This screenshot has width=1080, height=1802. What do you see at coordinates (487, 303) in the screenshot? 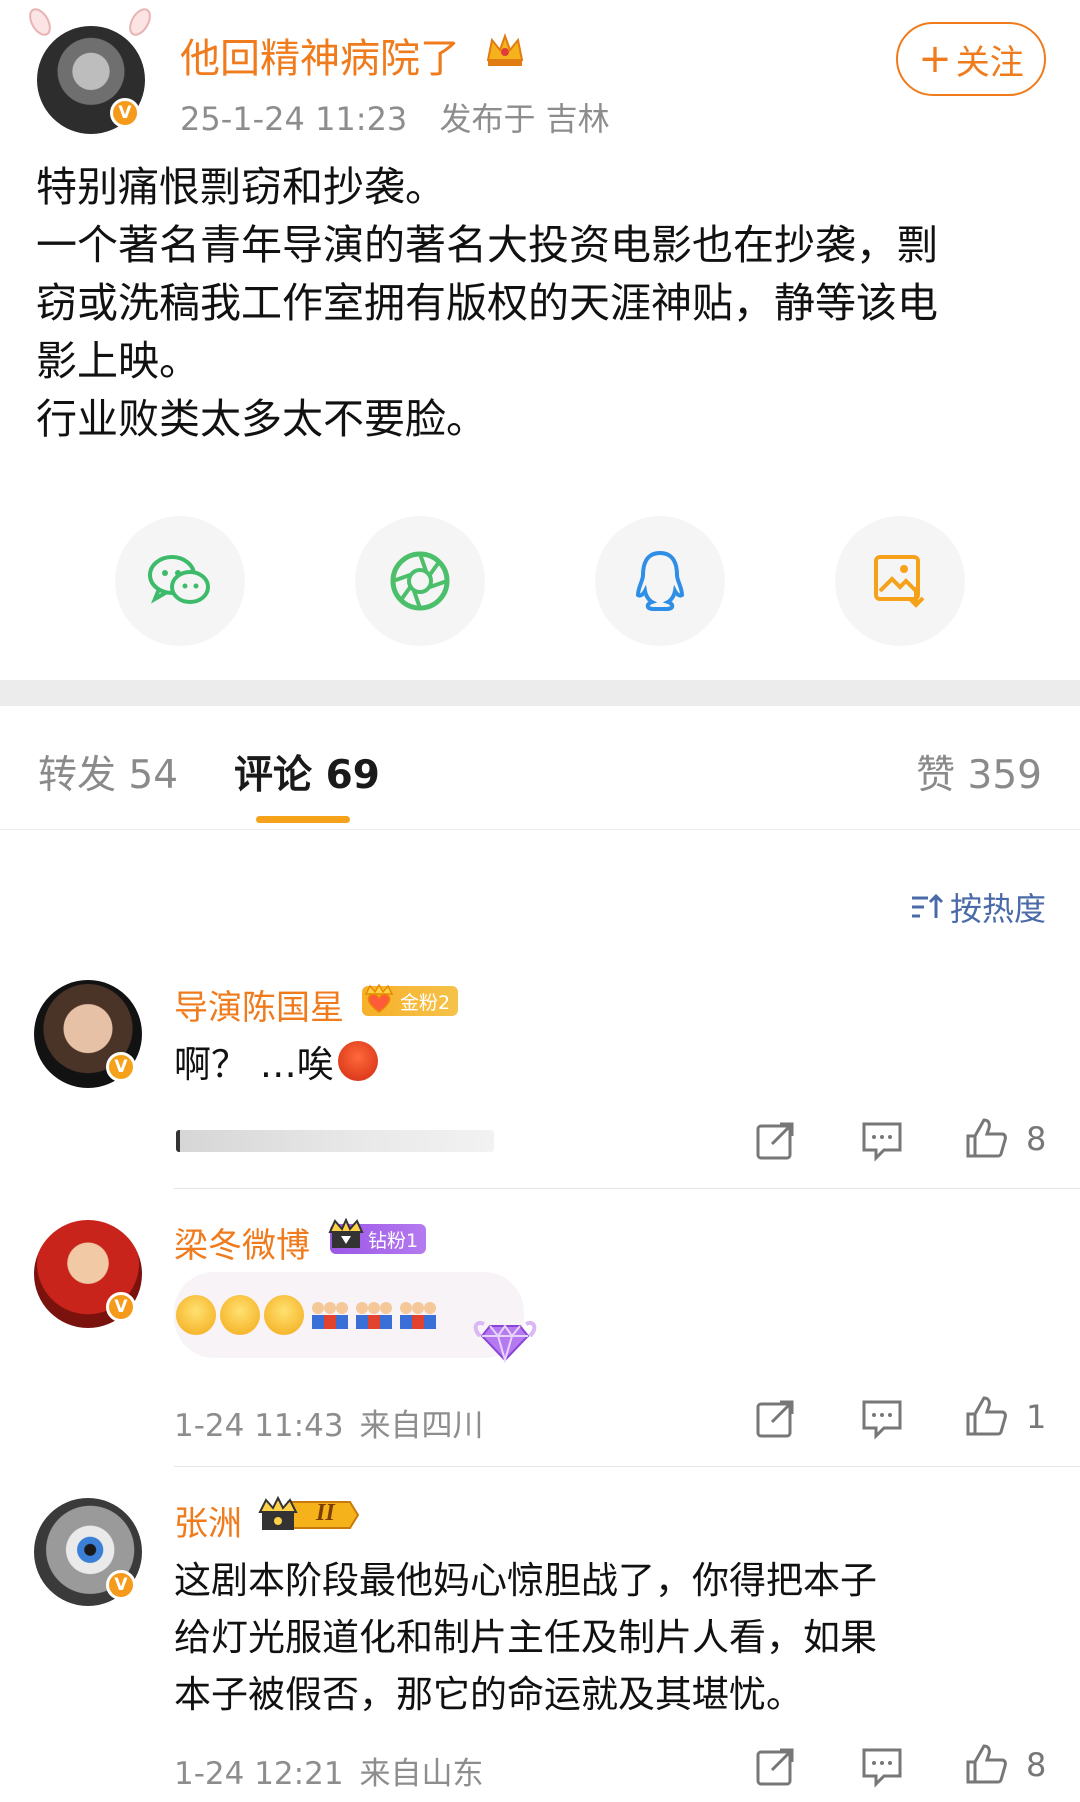
I see `post-body-line: 窃或洗稿我工作室拥有版权的天涯神贴，静等该电` at bounding box center [487, 303].